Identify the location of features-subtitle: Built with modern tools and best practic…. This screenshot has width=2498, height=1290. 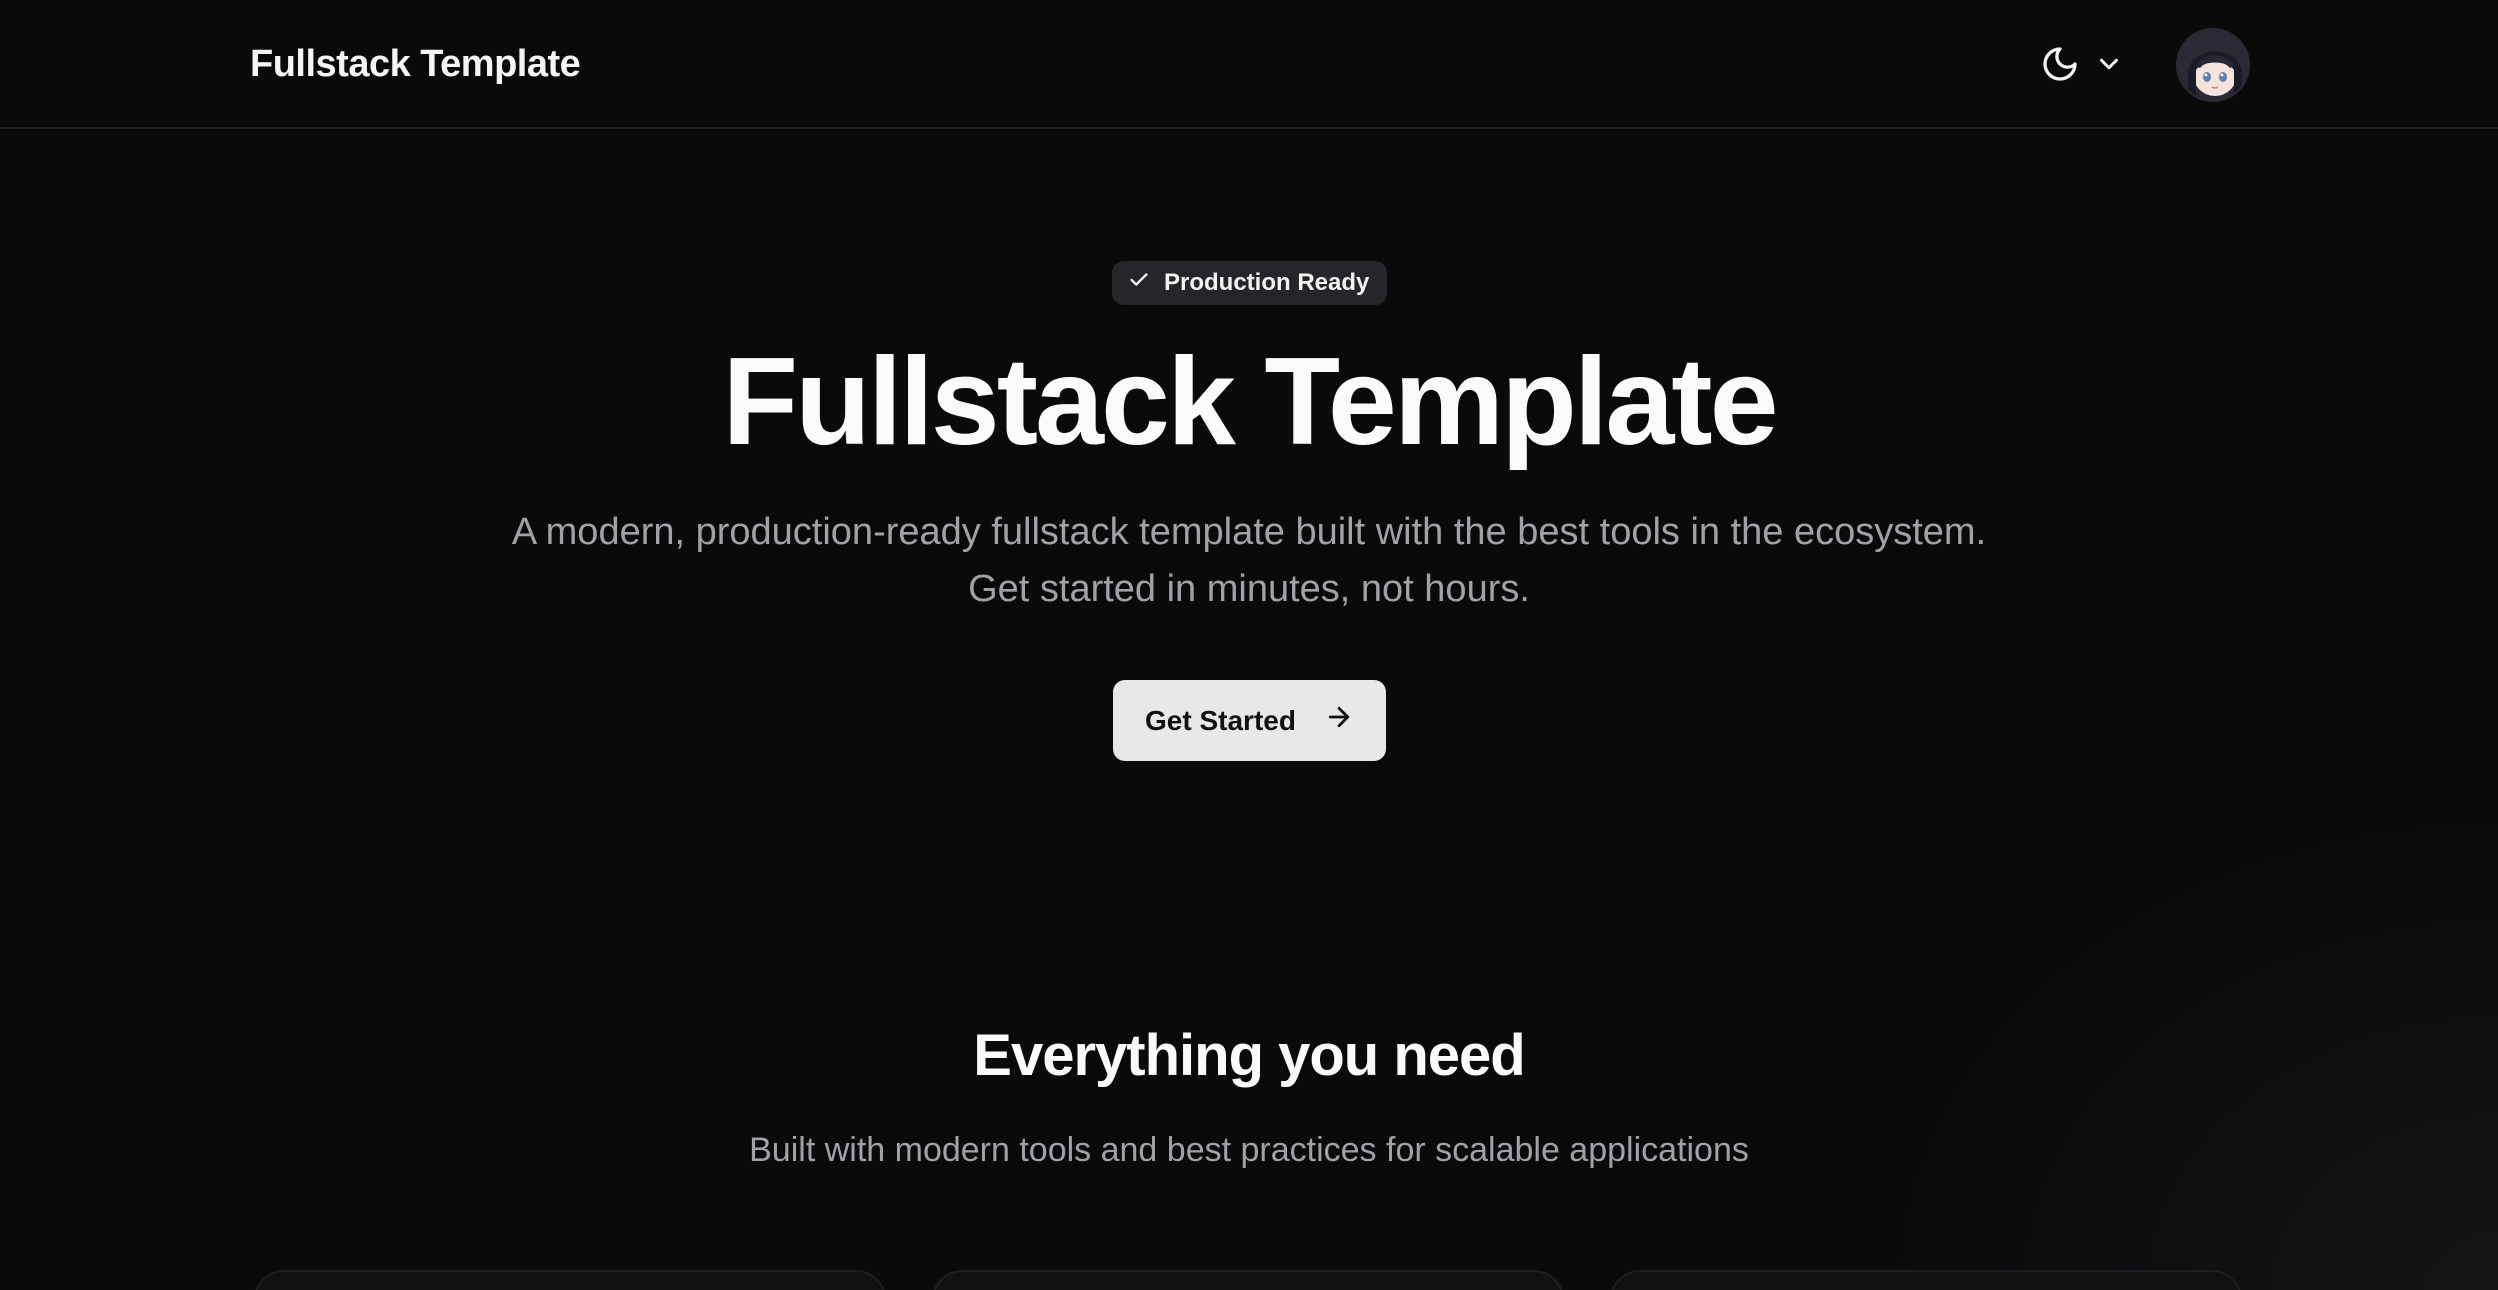
(1249, 1150).